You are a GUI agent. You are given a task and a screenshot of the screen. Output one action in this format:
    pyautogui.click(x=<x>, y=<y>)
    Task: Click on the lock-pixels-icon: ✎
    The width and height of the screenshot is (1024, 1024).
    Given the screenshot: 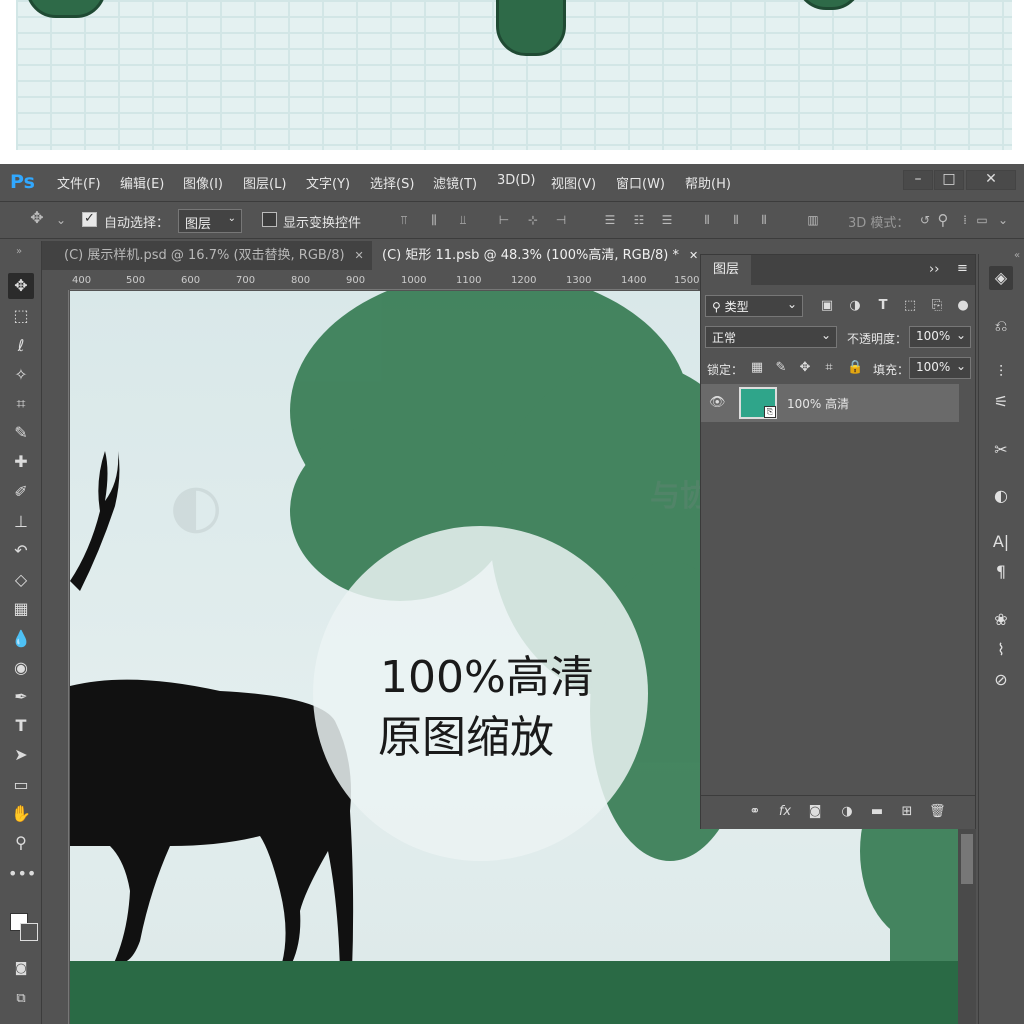 What is the action you would take?
    pyautogui.click(x=781, y=368)
    